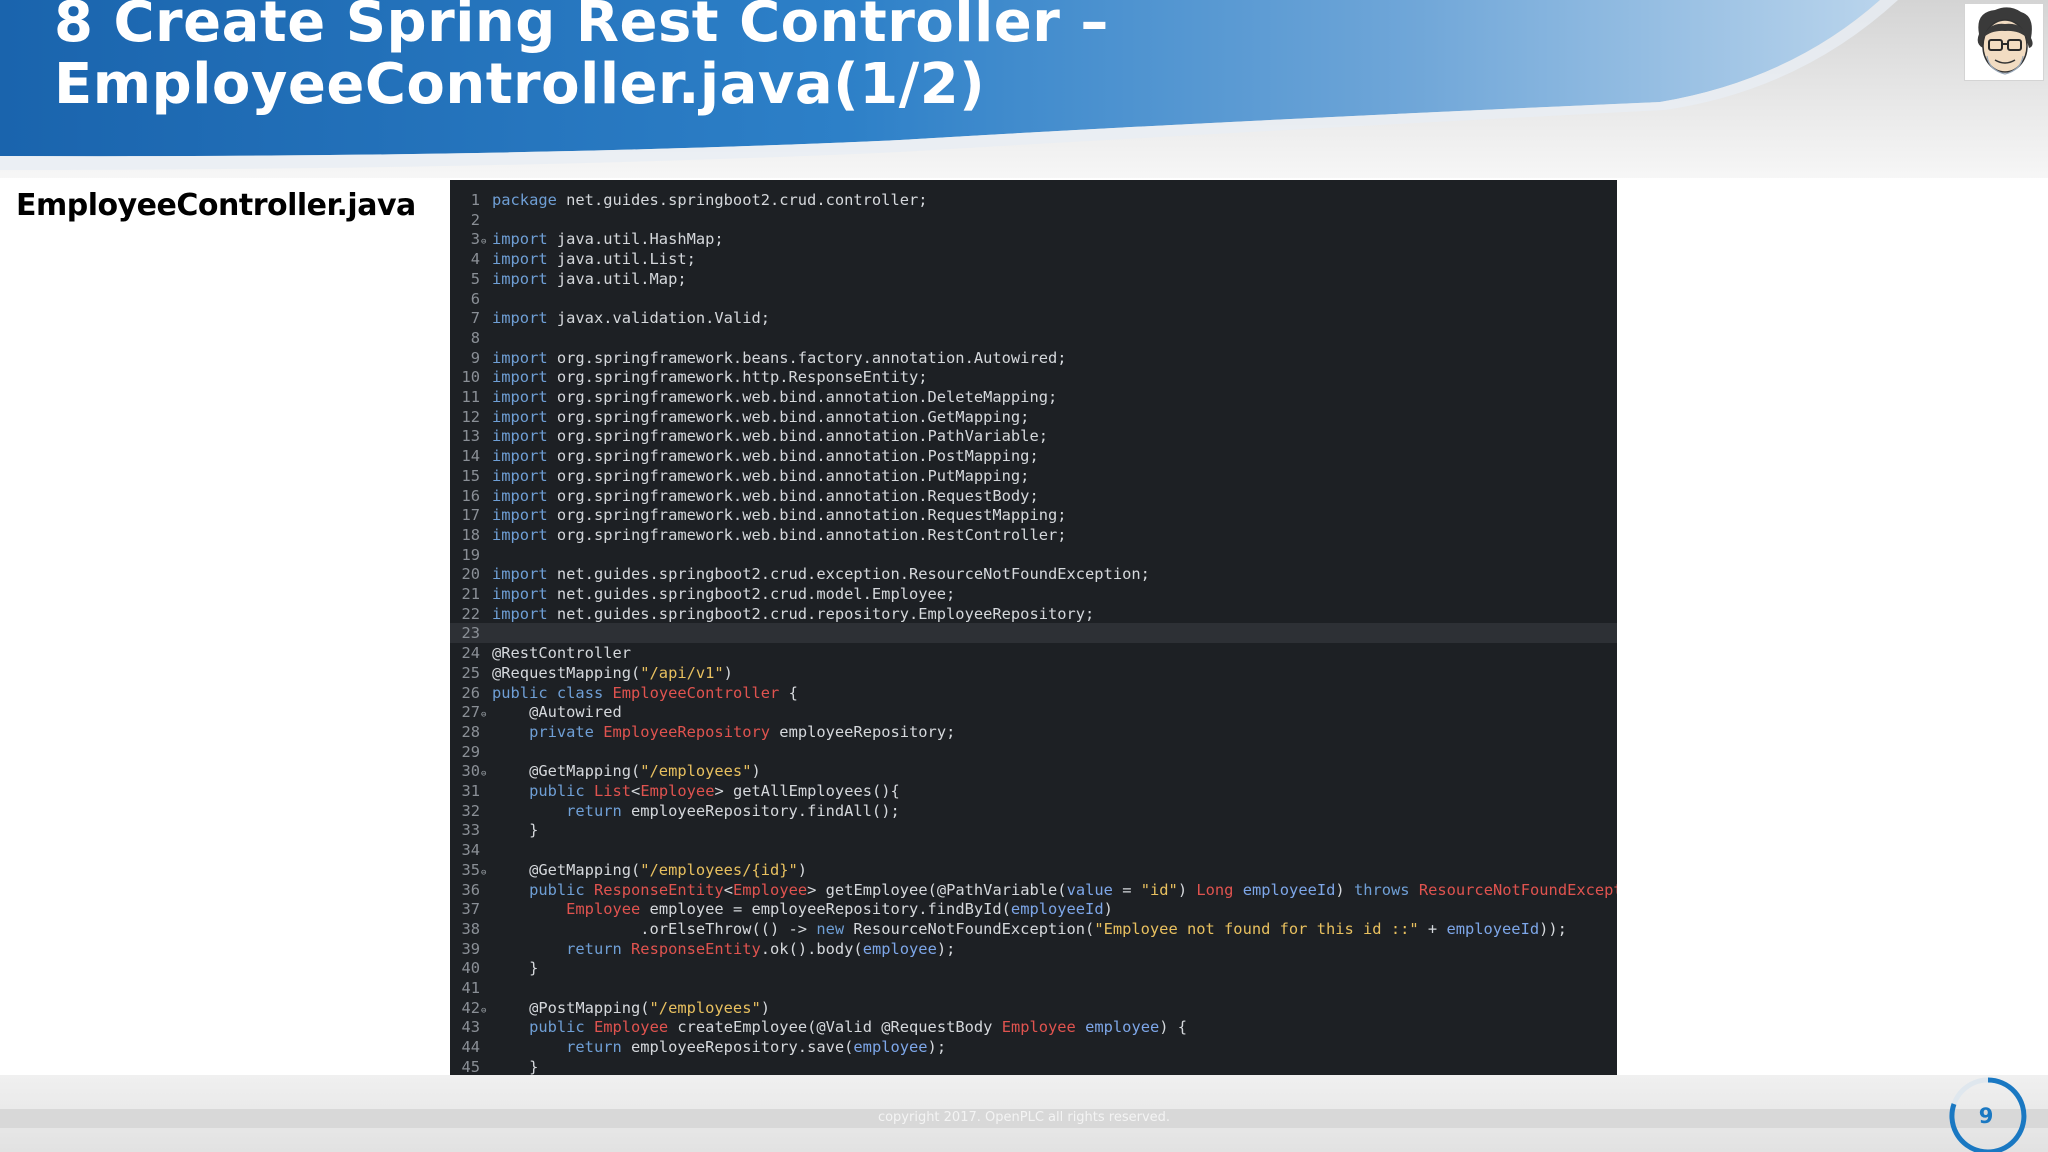  I want to click on code-token: ResponseEntity, so click(658, 889).